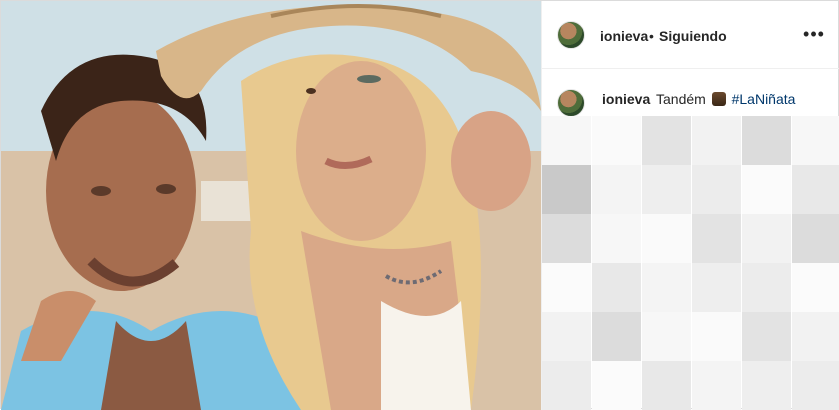 The image size is (839, 410). What do you see at coordinates (814, 35) in the screenshot?
I see `more-options-icon: •••` at bounding box center [814, 35].